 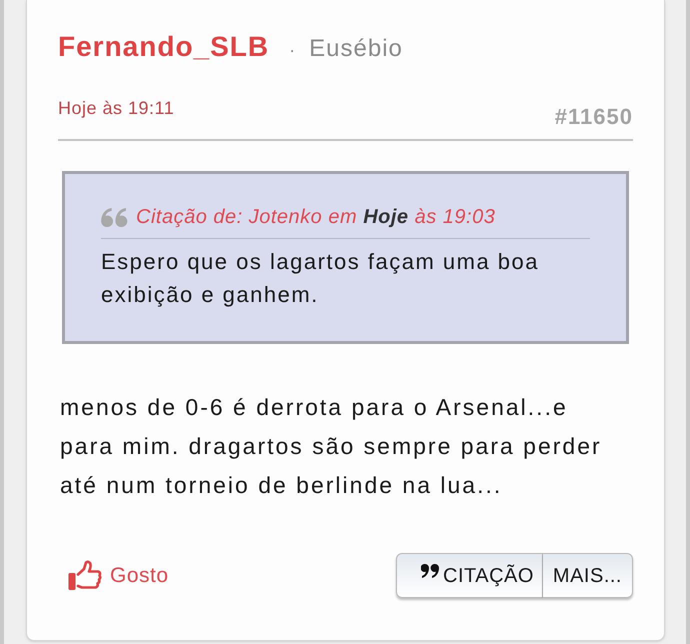 I want to click on quote-button: CITAÇÃO, so click(x=469, y=575).